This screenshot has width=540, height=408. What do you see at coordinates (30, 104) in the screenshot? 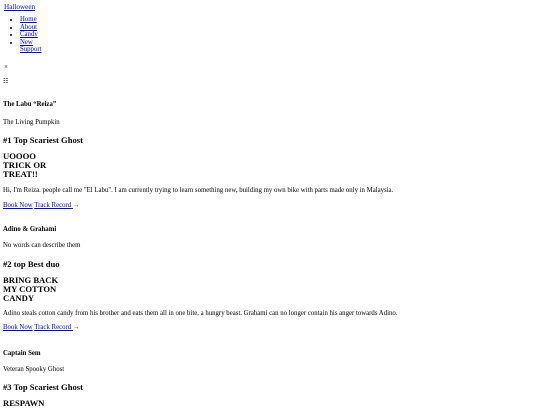
I see `card-name: The Labu “Reiza”` at bounding box center [30, 104].